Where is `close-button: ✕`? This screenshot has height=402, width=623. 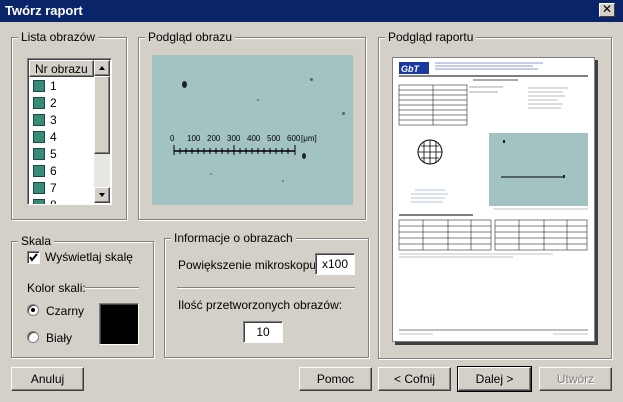
close-button: ✕ is located at coordinates (607, 10).